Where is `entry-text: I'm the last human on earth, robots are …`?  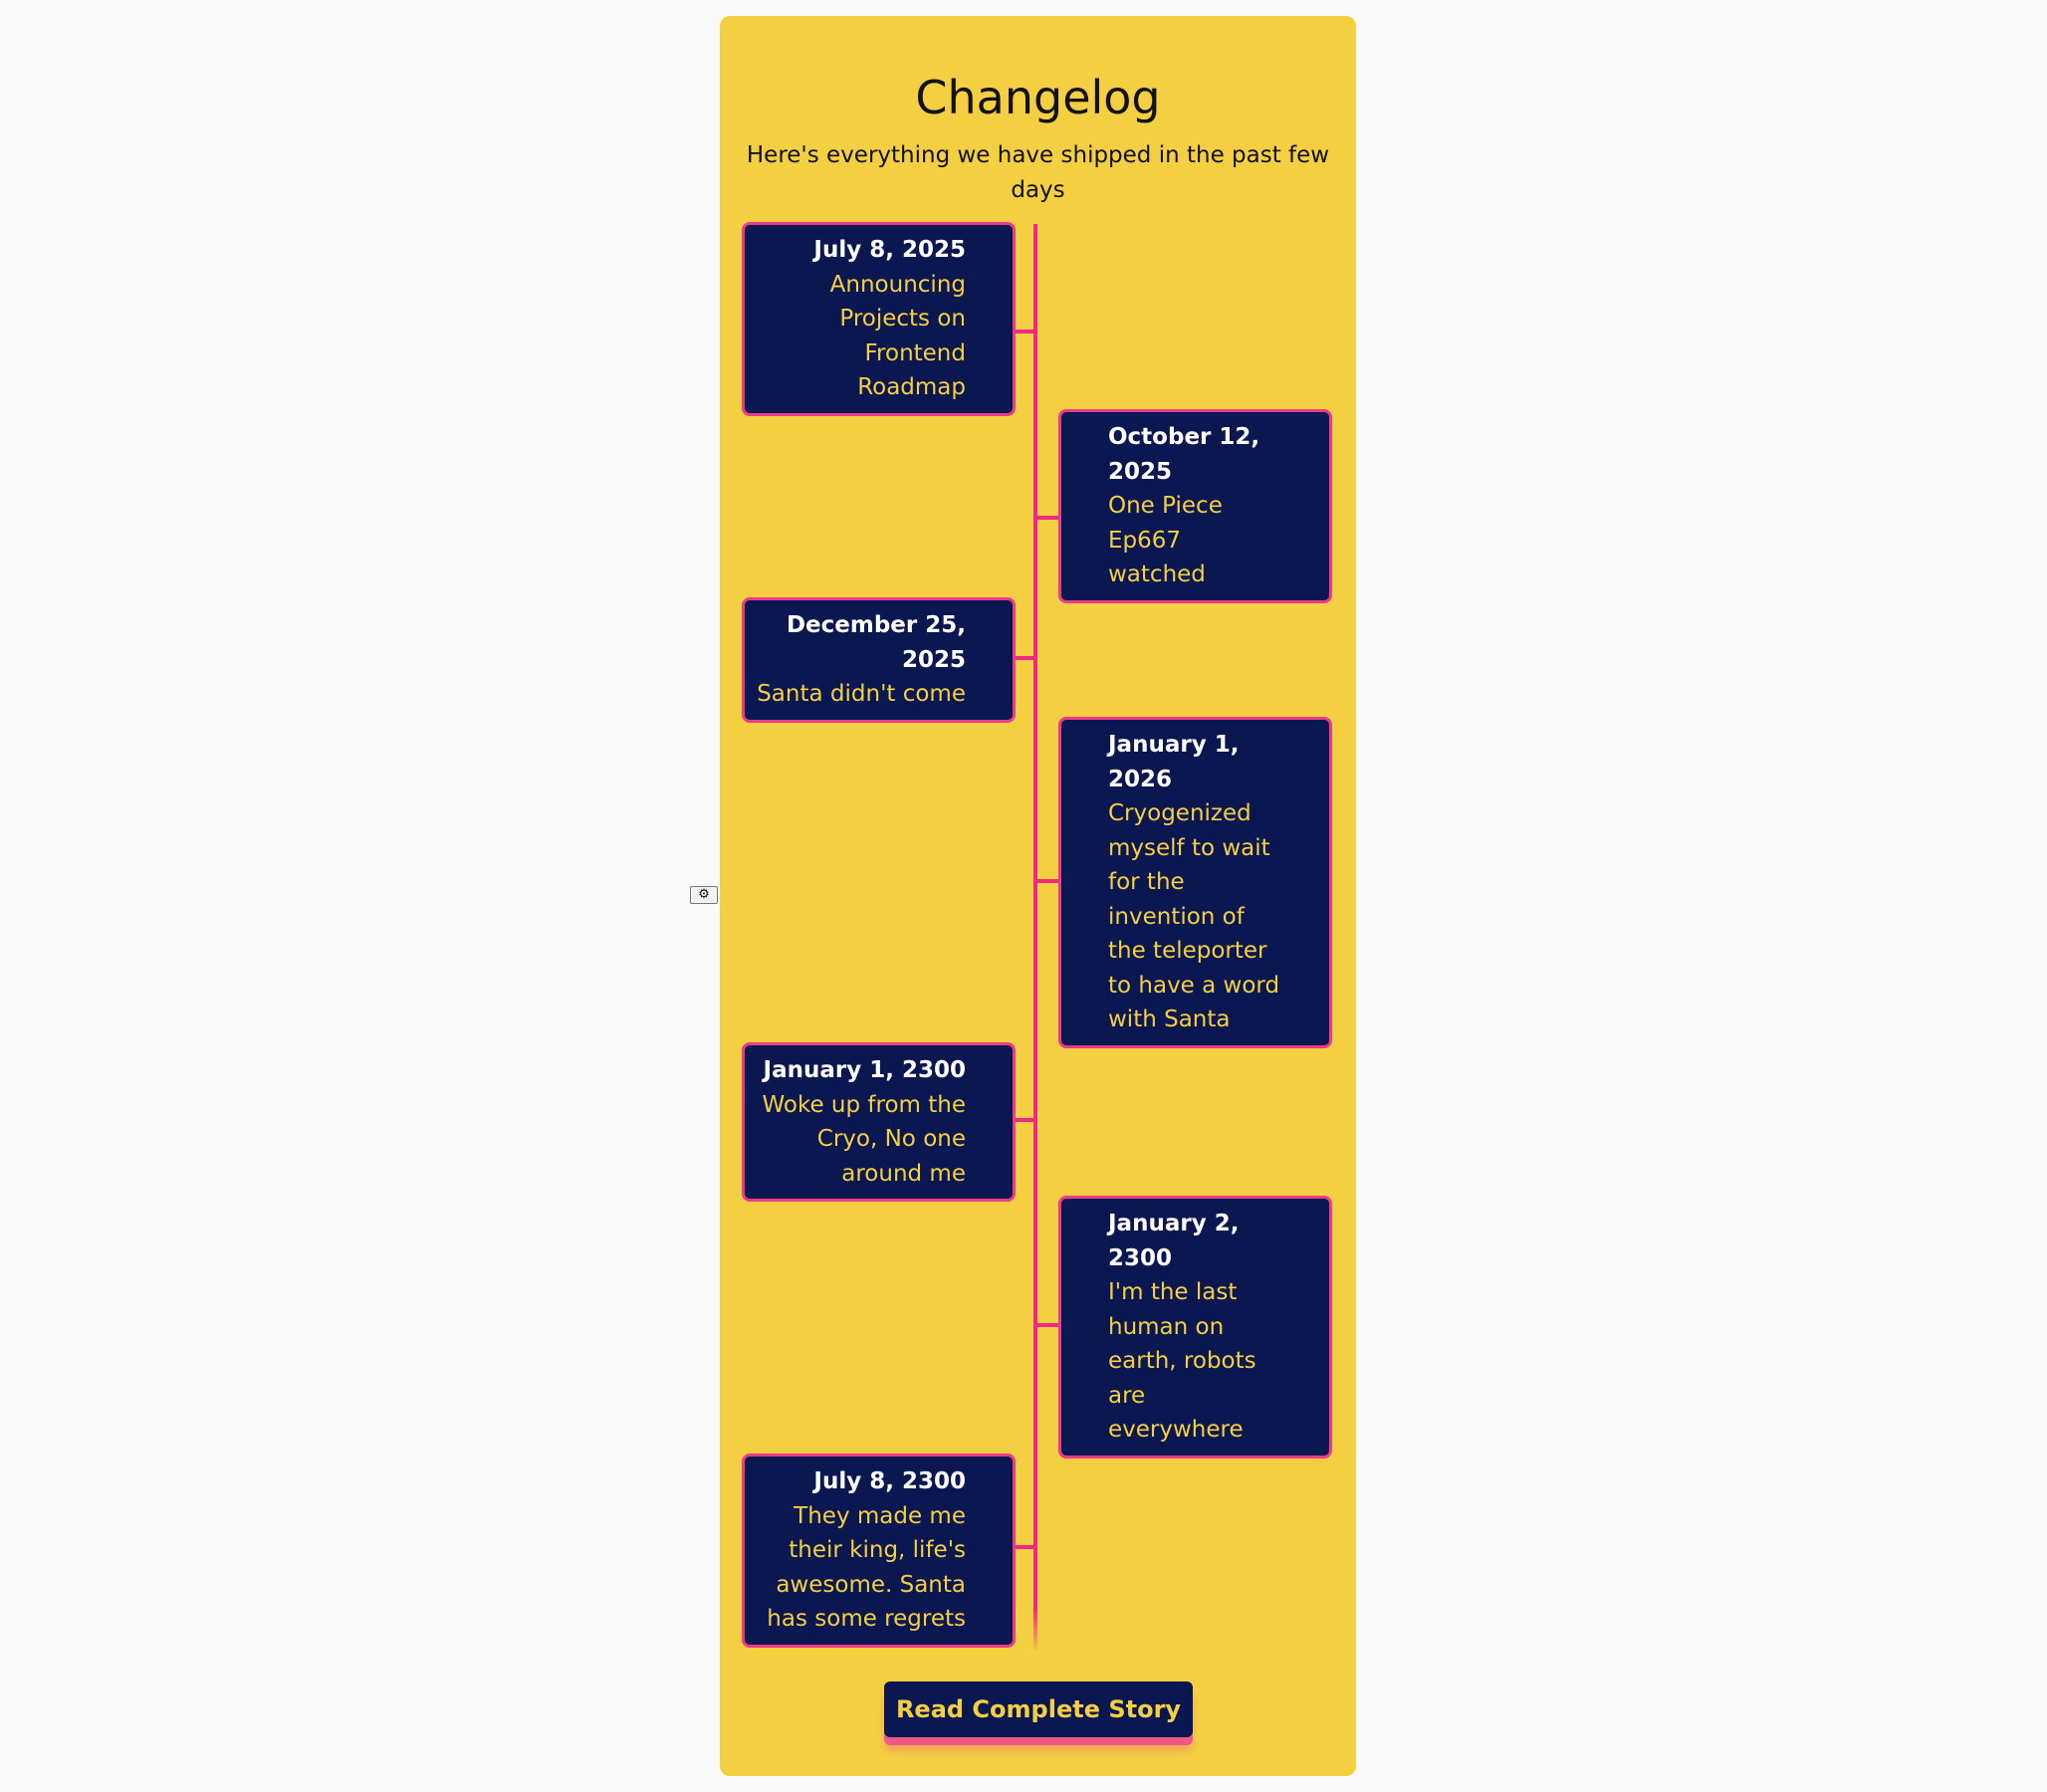 entry-text: I'm the last human on earth, robots are … is located at coordinates (1182, 1361).